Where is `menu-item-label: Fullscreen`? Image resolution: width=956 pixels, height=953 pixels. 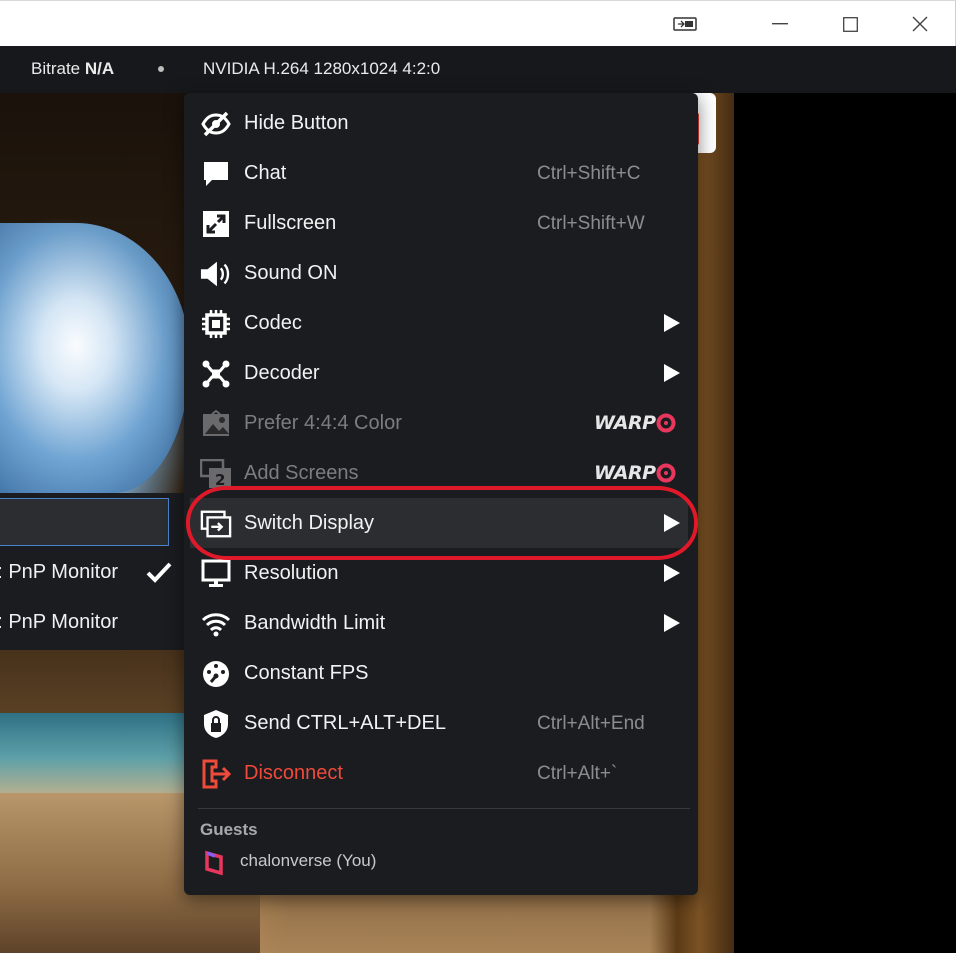
menu-item-label: Fullscreen is located at coordinates (290, 223).